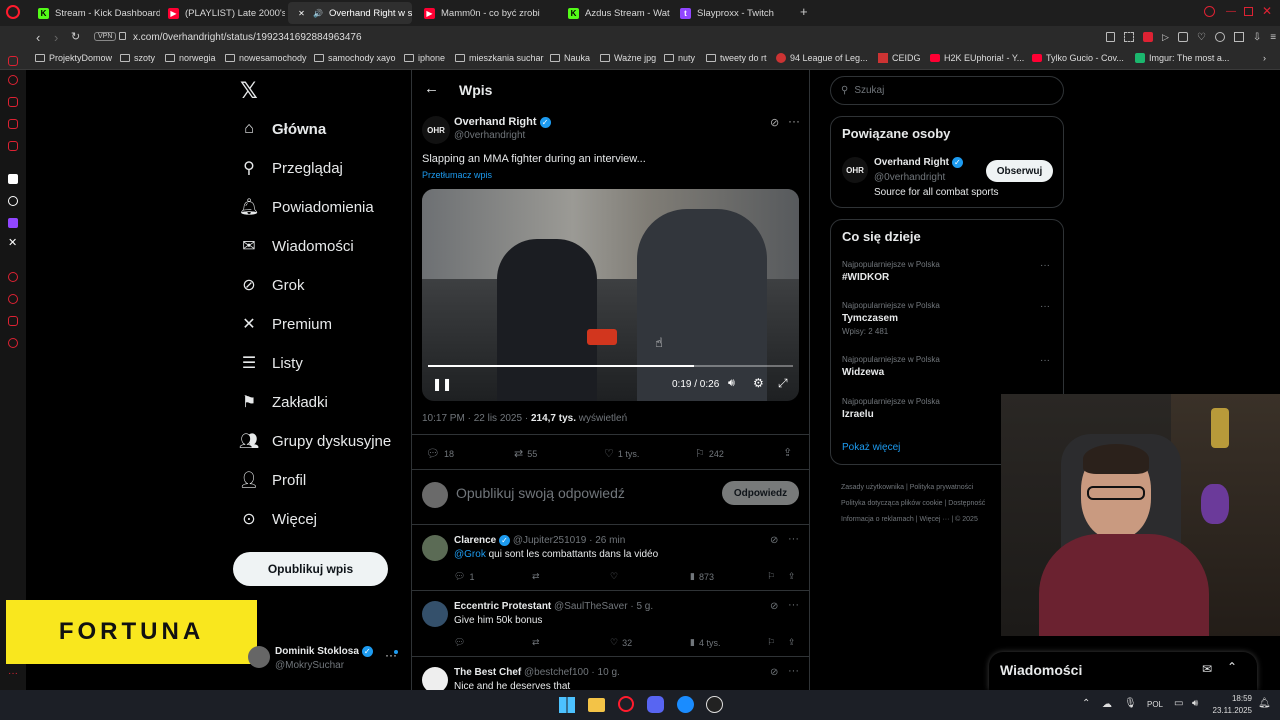 This screenshot has width=1280, height=720. What do you see at coordinates (13, 102) in the screenshot?
I see `sidebar-bag-icon` at bounding box center [13, 102].